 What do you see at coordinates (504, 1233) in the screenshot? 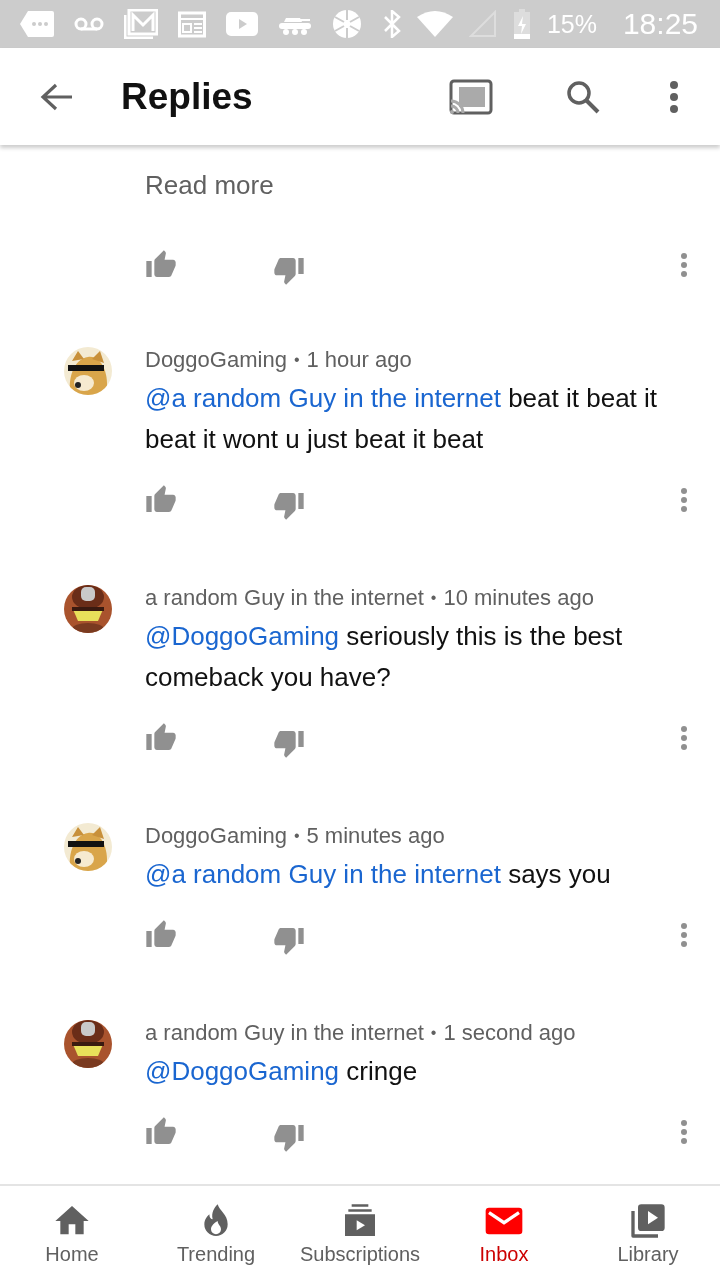
I see `nav-tab: Inbox` at bounding box center [504, 1233].